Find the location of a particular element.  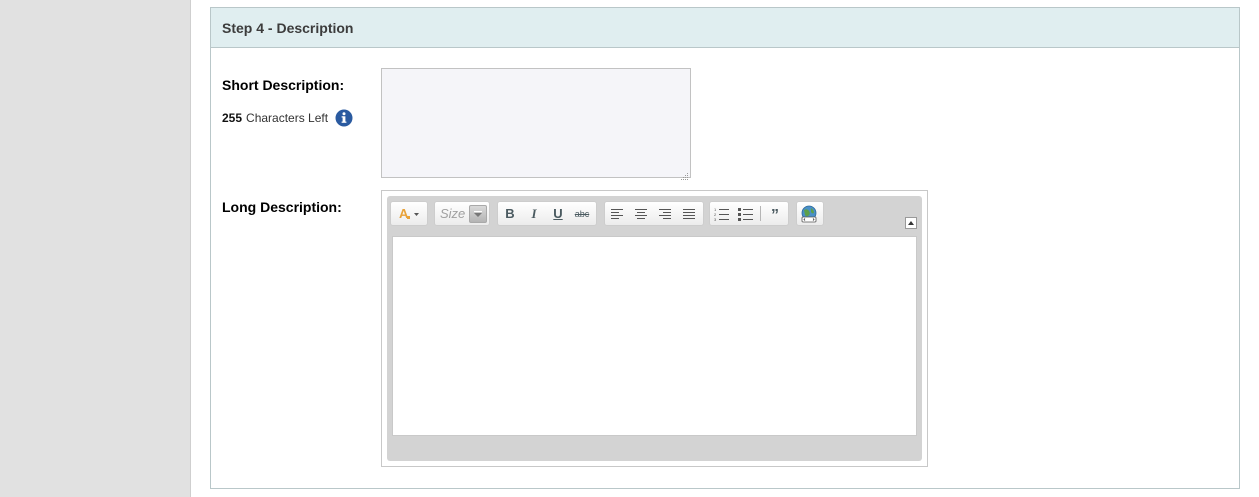

align-right-icon is located at coordinates (665, 213).